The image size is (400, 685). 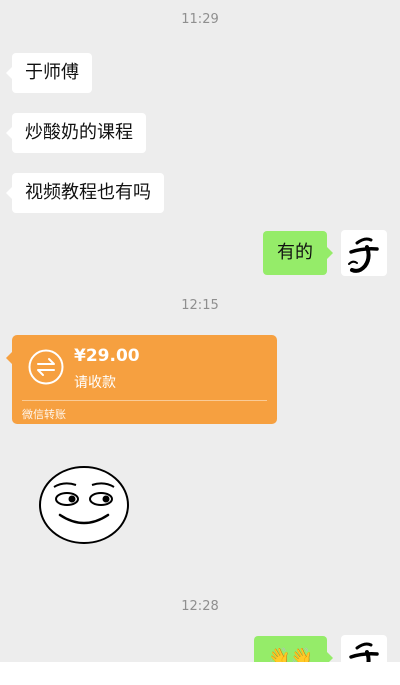 I want to click on transfer-footer-label: 微信转账, so click(x=44, y=414).